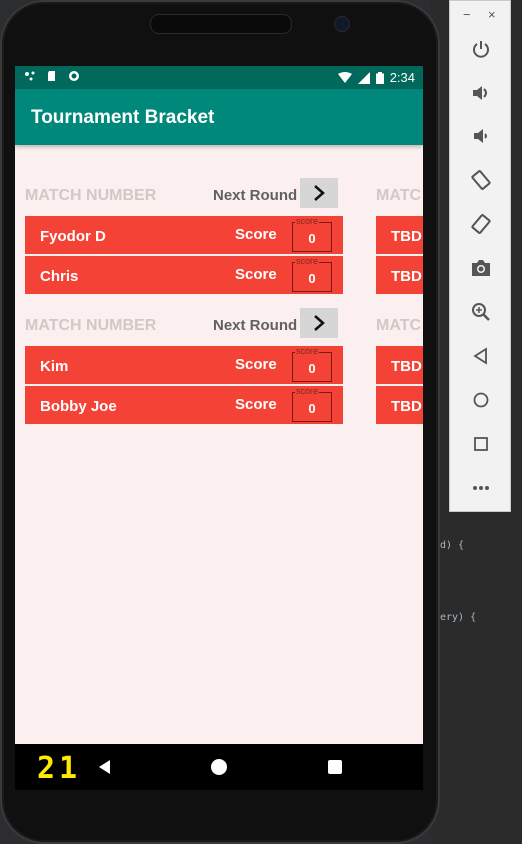 Image resolution: width=522 pixels, height=844 pixels. Describe the element at coordinates (54, 366) in the screenshot. I see `player-name: Kim` at that location.